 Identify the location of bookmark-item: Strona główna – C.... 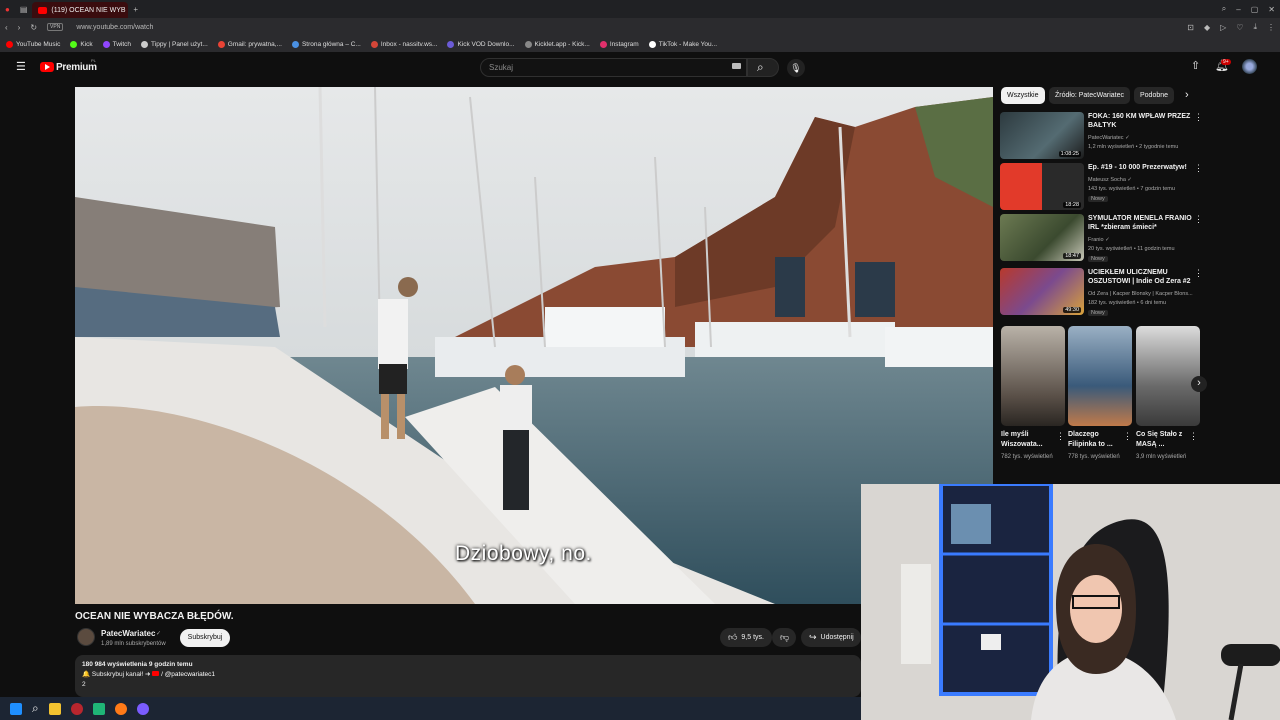
(326, 44).